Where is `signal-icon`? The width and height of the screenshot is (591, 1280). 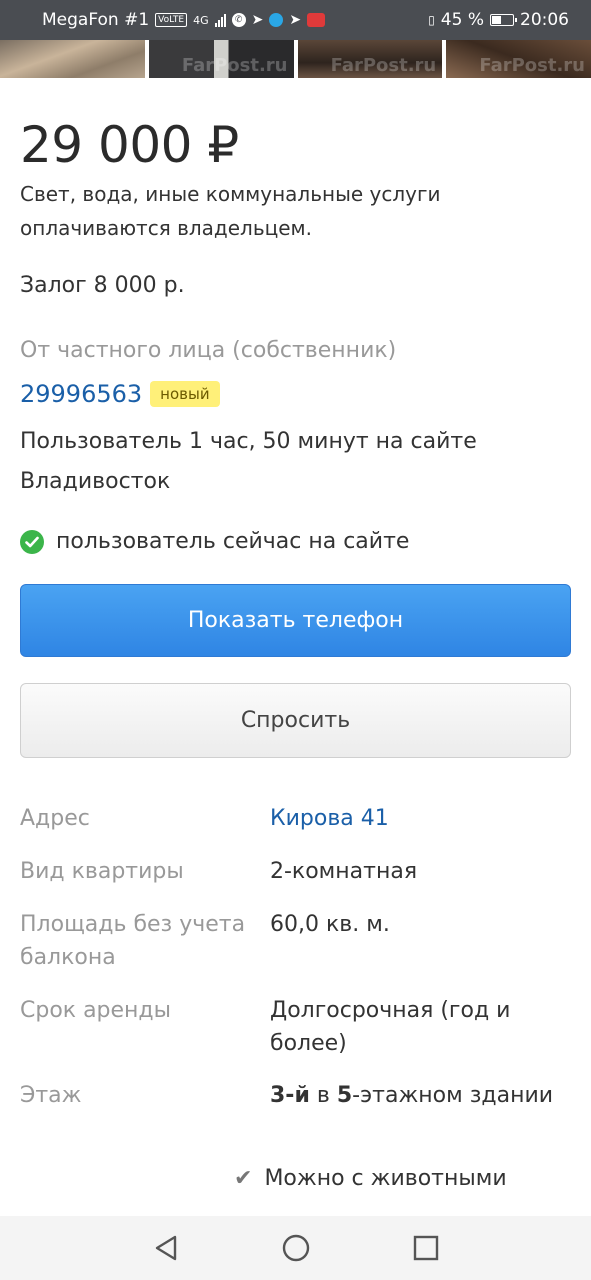 signal-icon is located at coordinates (220, 20).